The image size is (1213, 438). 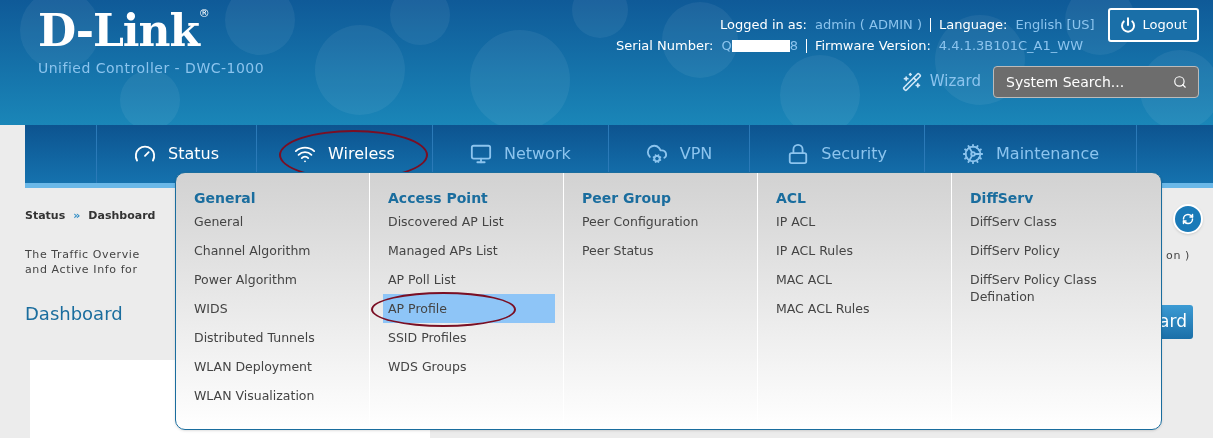 I want to click on user-name: admin ( ADMIN ), so click(x=868, y=25).